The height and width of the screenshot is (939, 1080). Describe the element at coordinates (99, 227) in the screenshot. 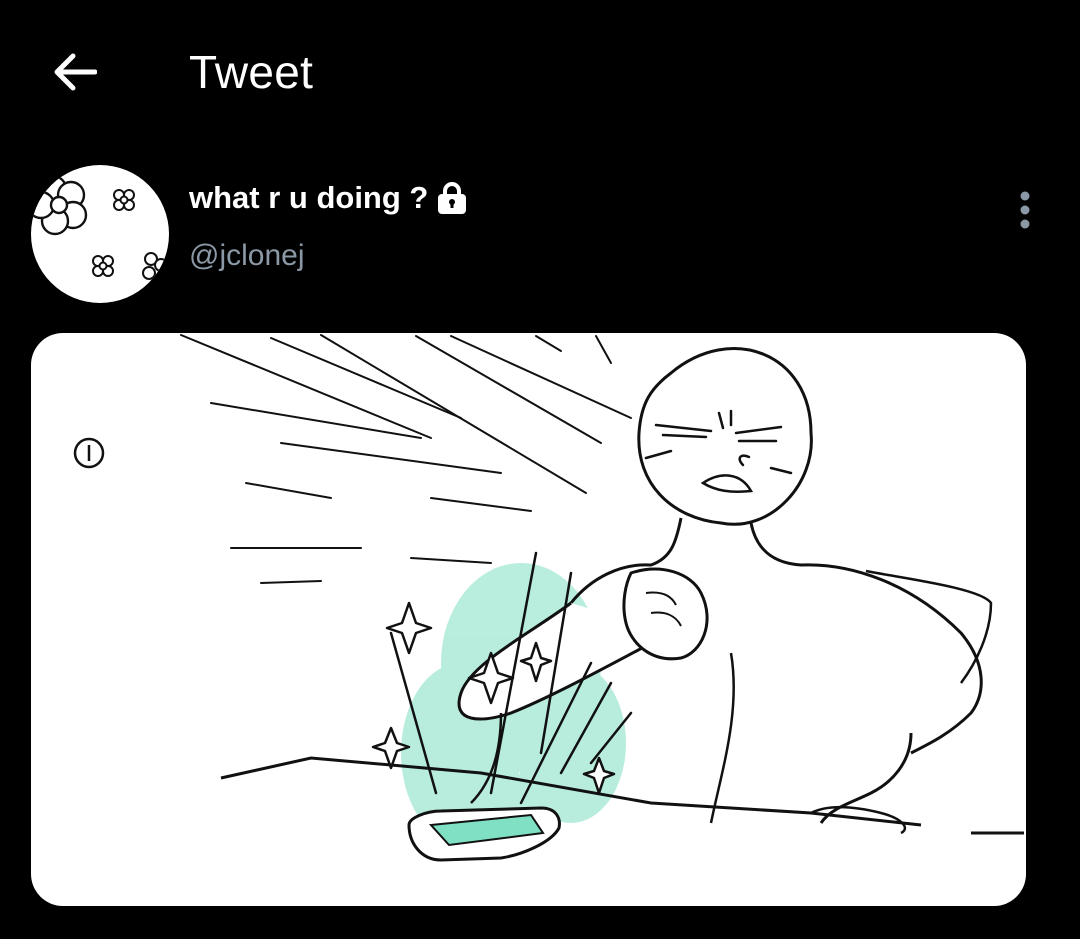

I see `flower-doodle-icon` at that location.